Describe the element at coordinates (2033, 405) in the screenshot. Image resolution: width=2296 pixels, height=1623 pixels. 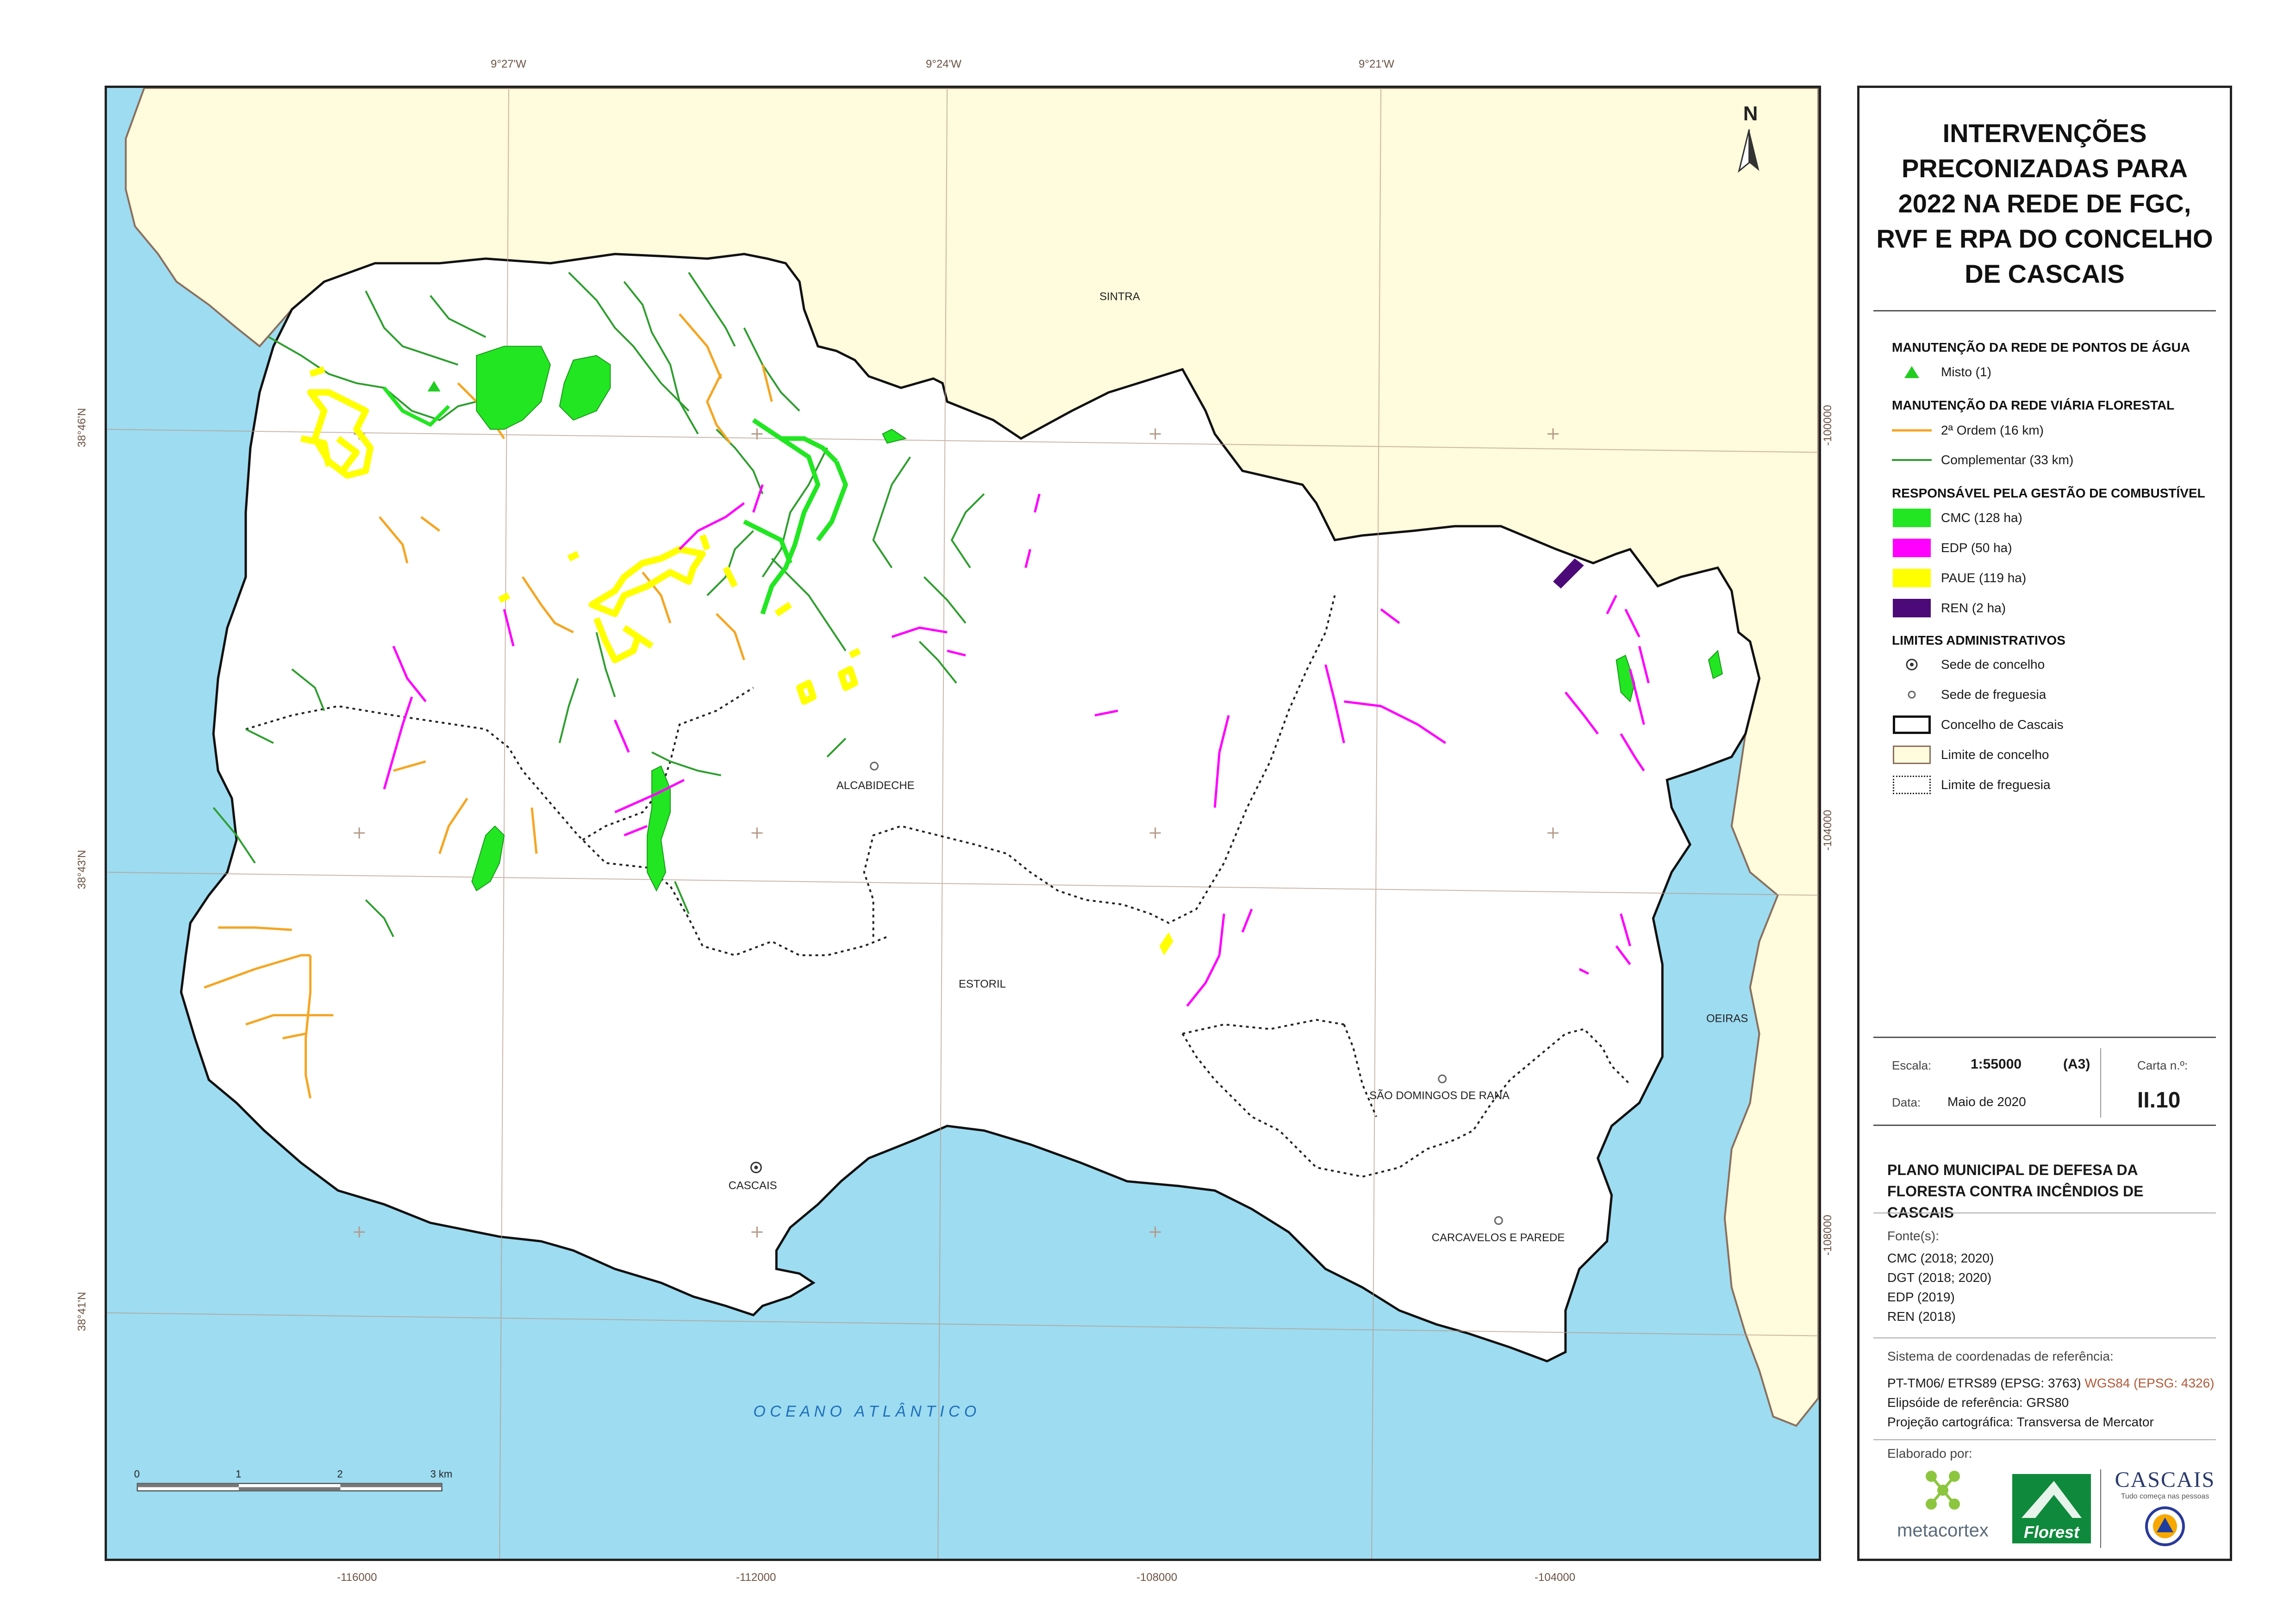
I see `legend-heading-roads: MANUTENÇÃO DA REDE VIÁRIA FLORESTAL` at that location.